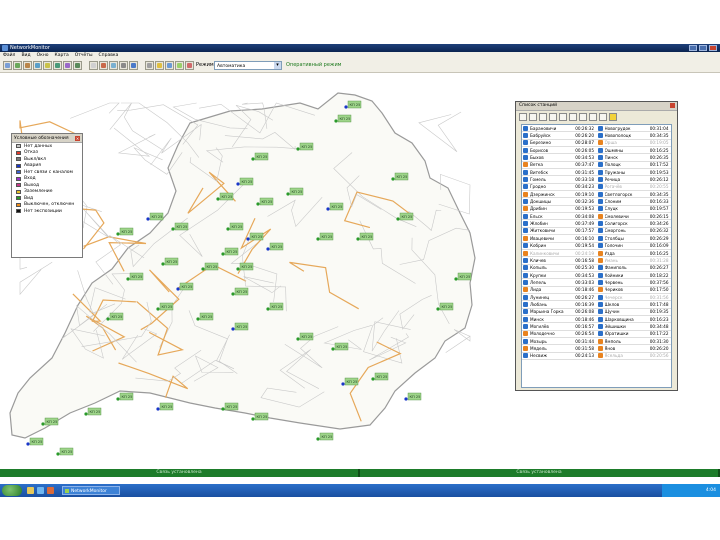 This screenshot has width=720, height=540. Describe the element at coordinates (25, 55) in the screenshot. I see `menu-view: Вид` at that location.